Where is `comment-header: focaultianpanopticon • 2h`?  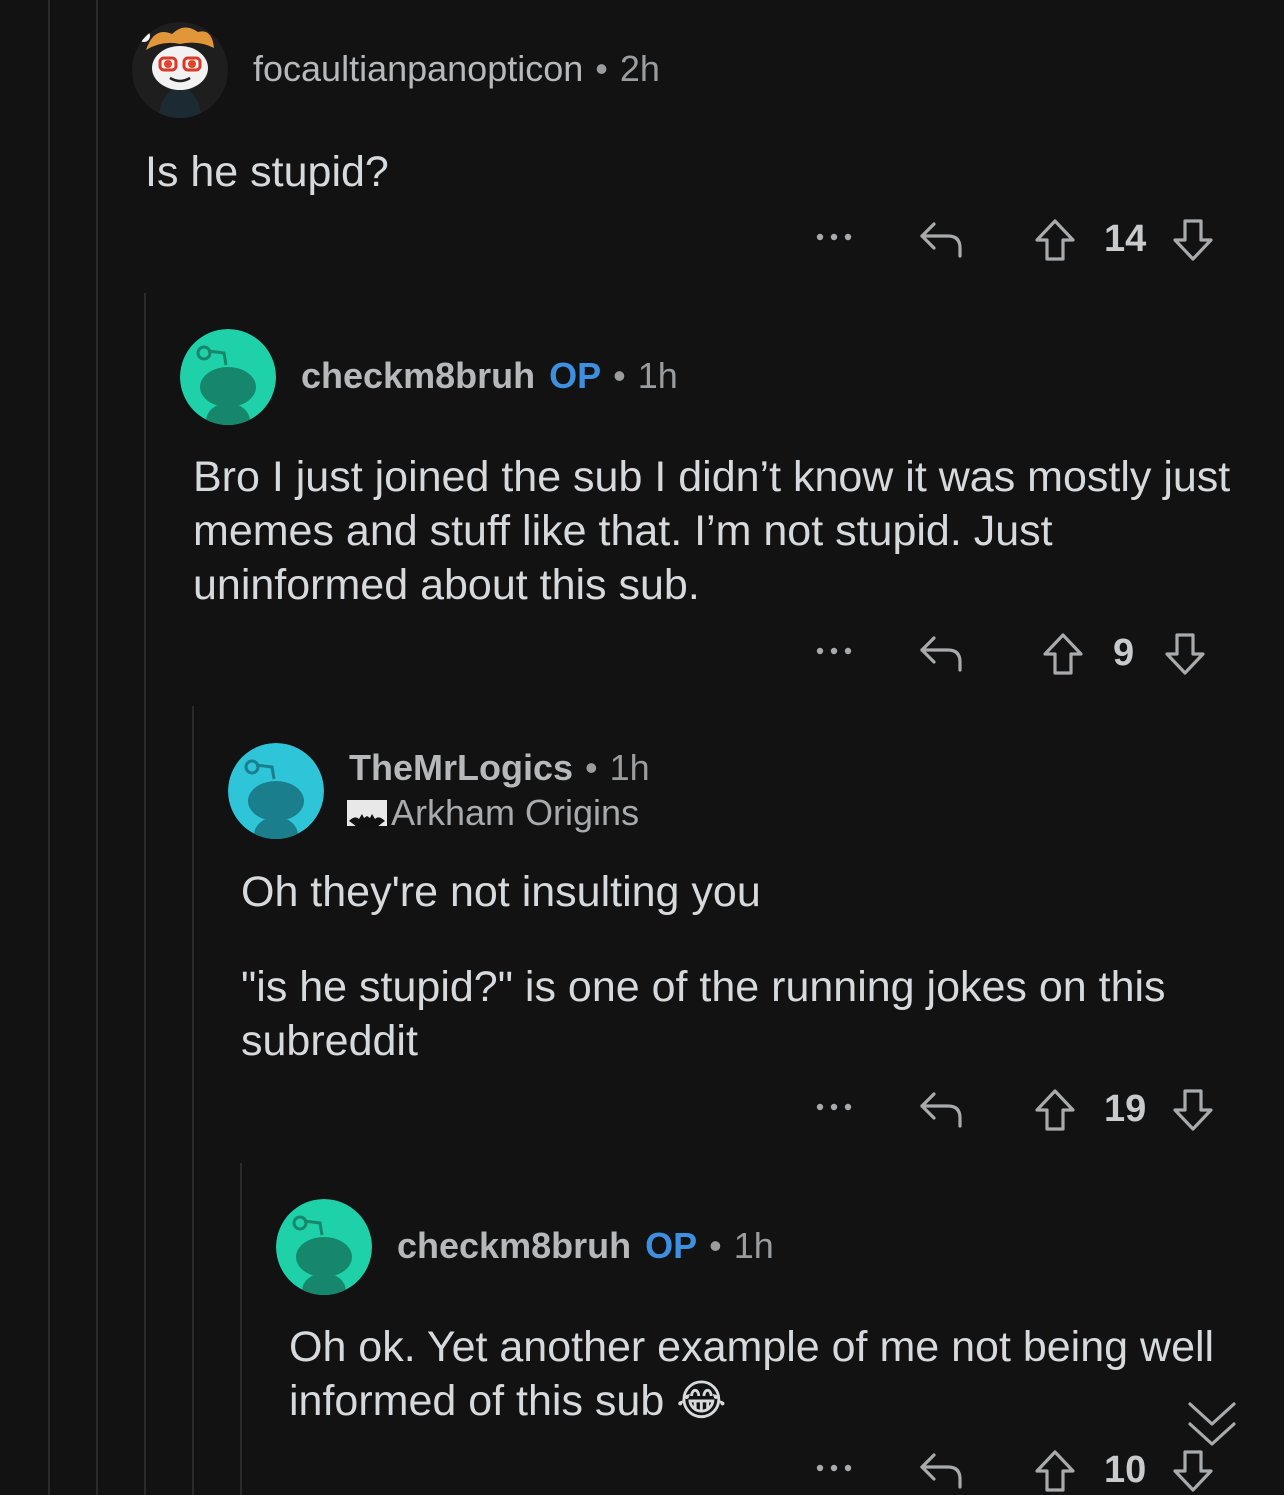
comment-header: focaultianpanopticon • 2h is located at coordinates (456, 69).